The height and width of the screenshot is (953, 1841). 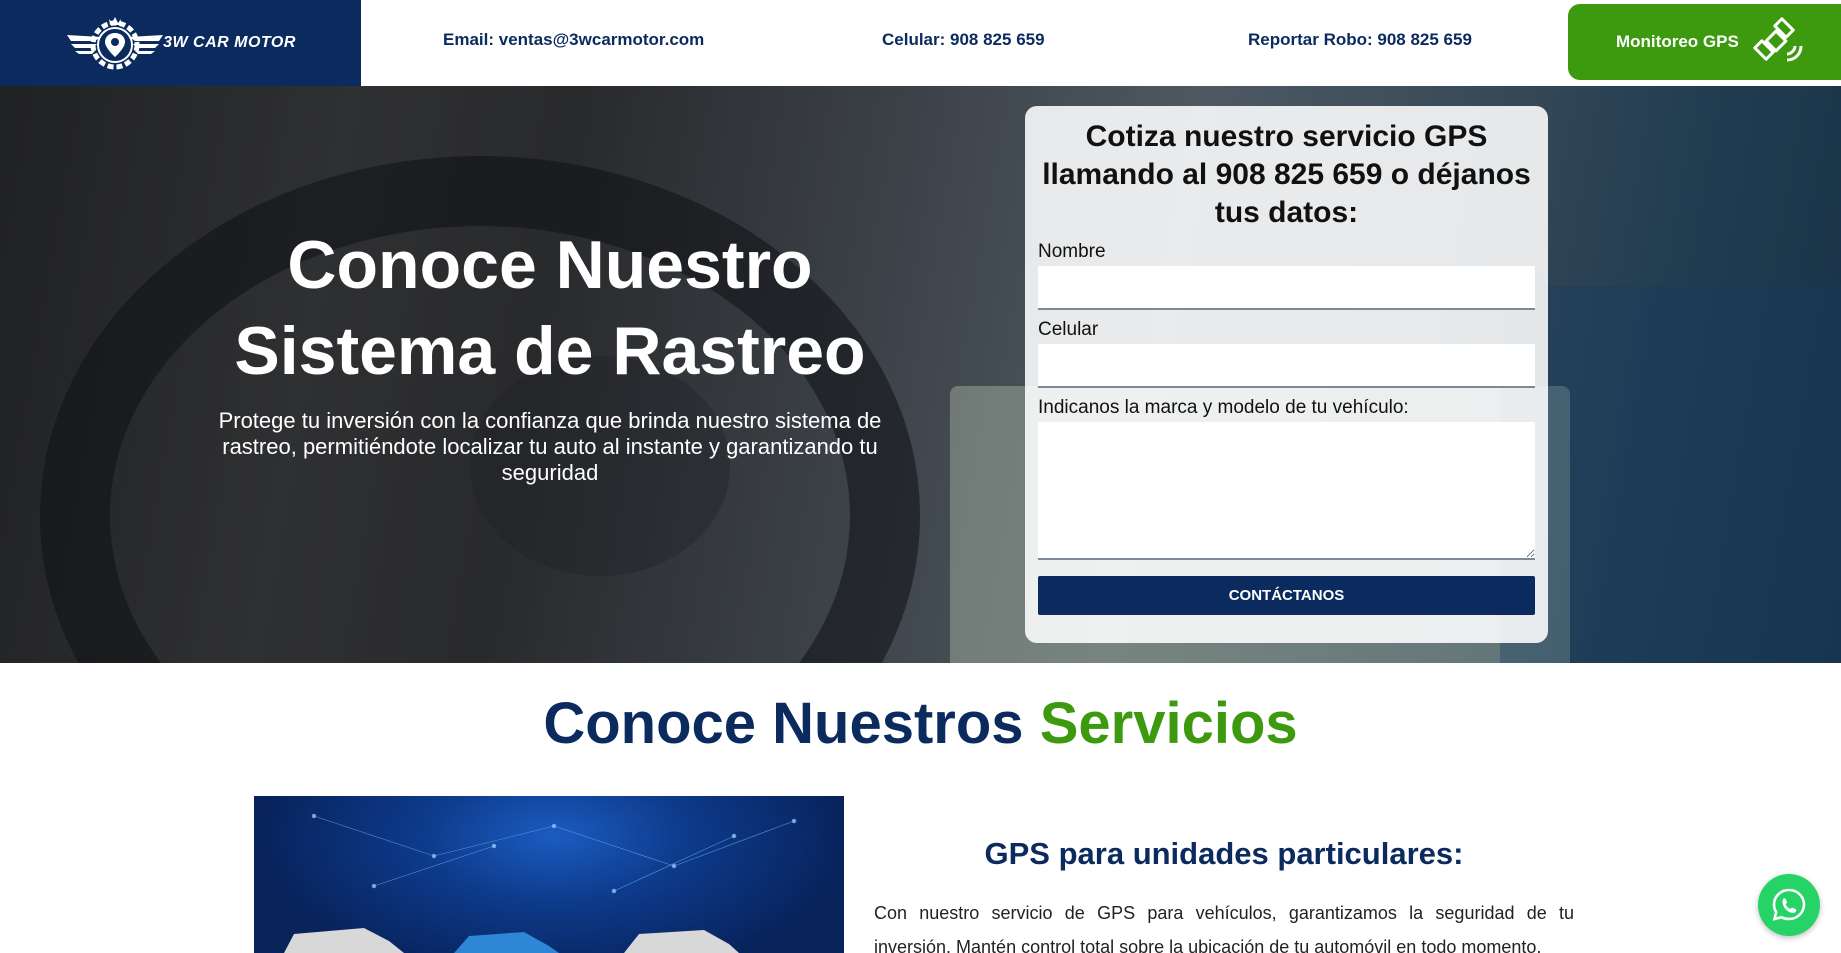 What do you see at coordinates (1068, 329) in the screenshot?
I see `phone-label: Celular` at bounding box center [1068, 329].